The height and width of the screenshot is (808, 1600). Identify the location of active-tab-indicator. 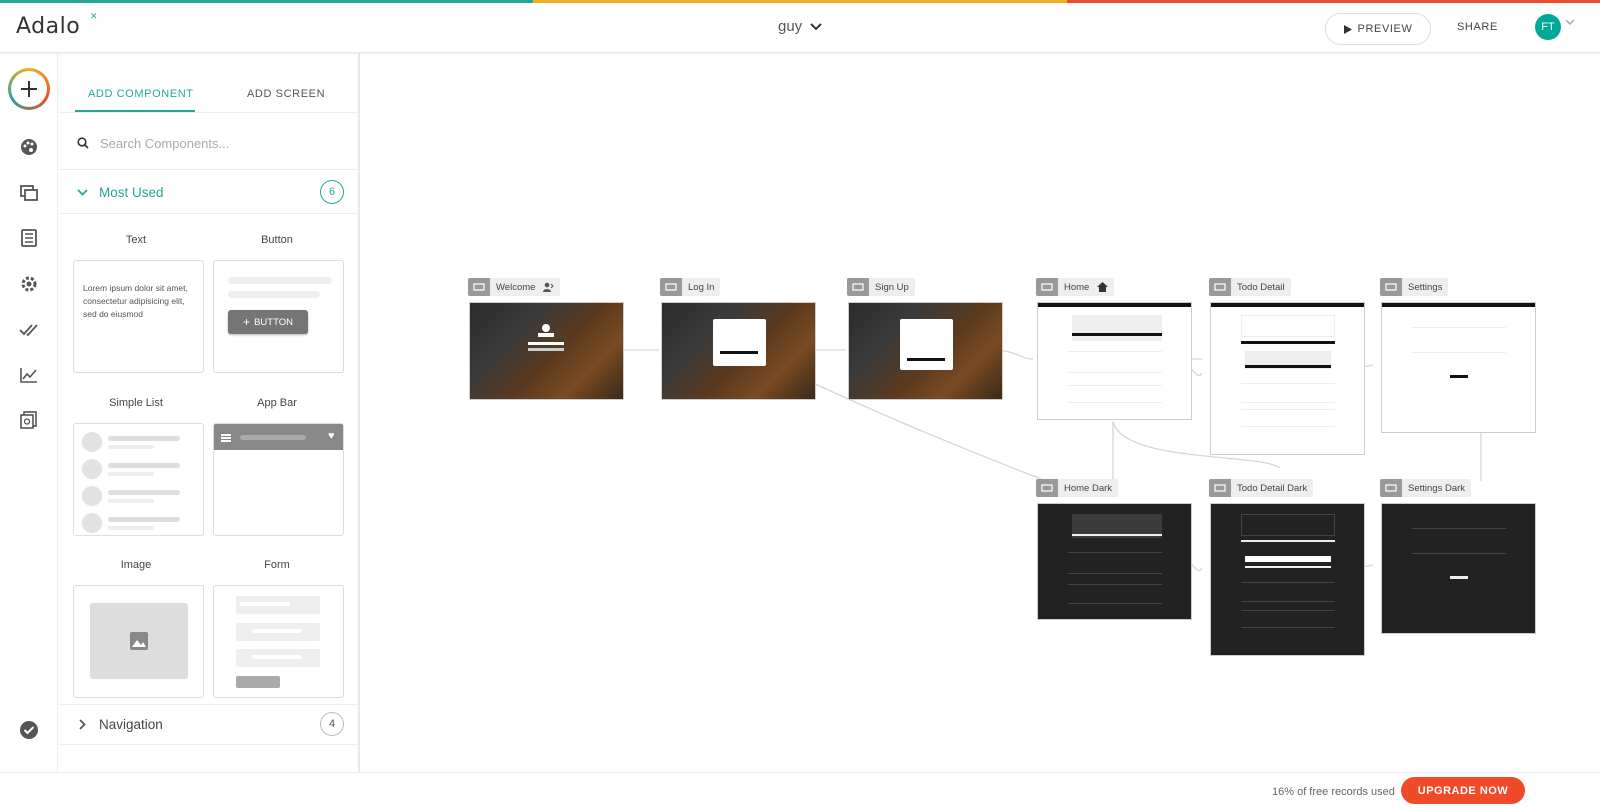
(135, 111).